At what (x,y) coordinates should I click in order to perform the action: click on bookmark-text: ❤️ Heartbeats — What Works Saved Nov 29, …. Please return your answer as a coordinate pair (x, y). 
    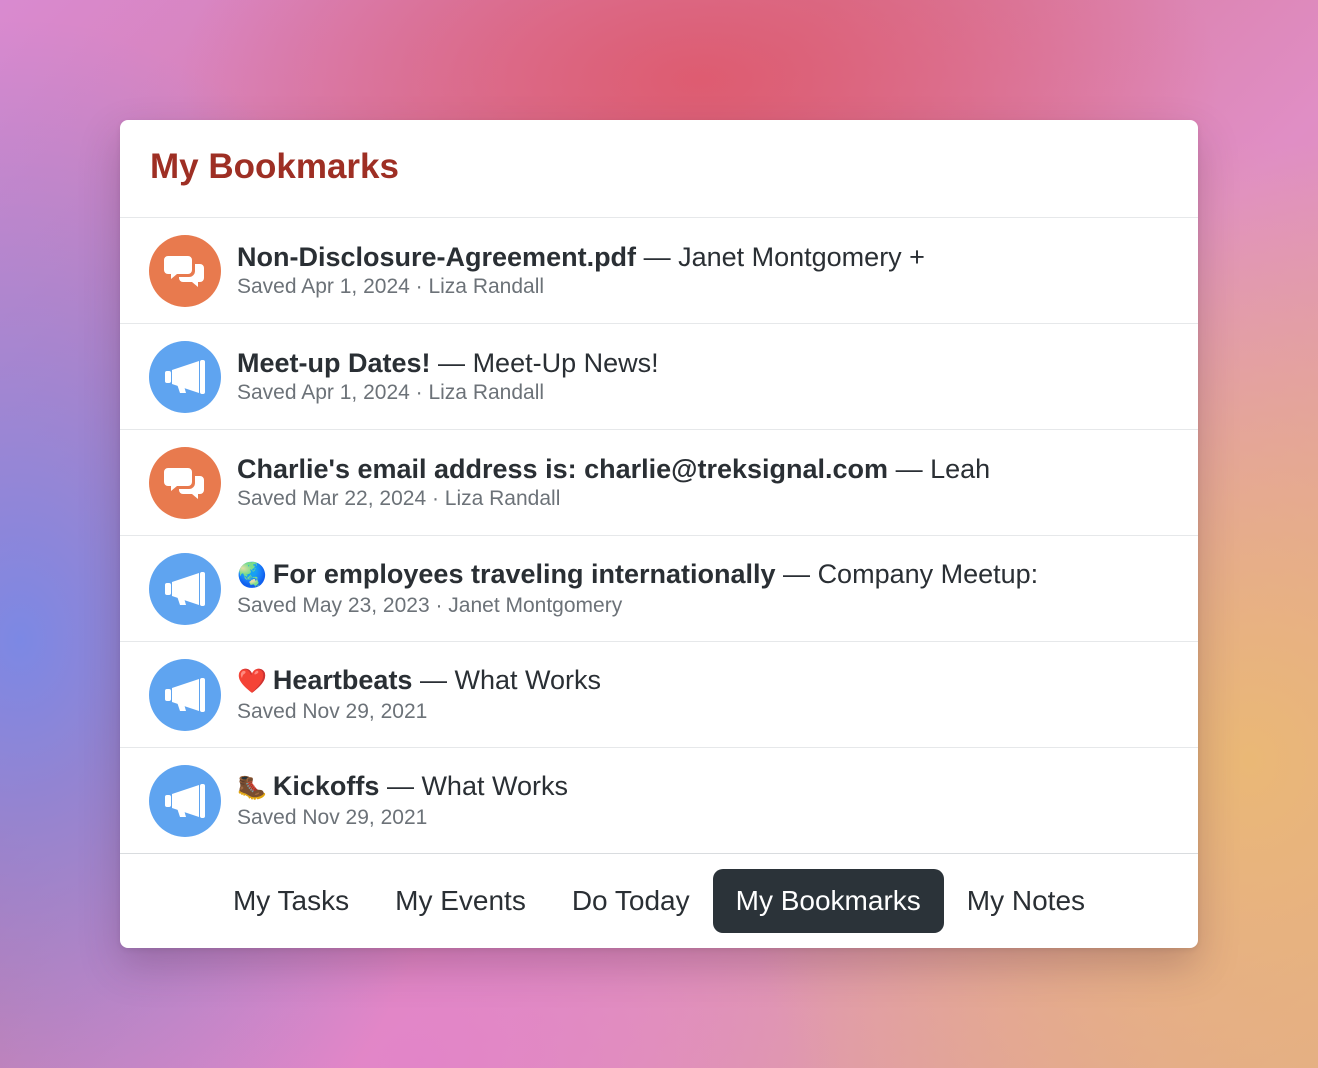
    Looking at the image, I should click on (419, 695).